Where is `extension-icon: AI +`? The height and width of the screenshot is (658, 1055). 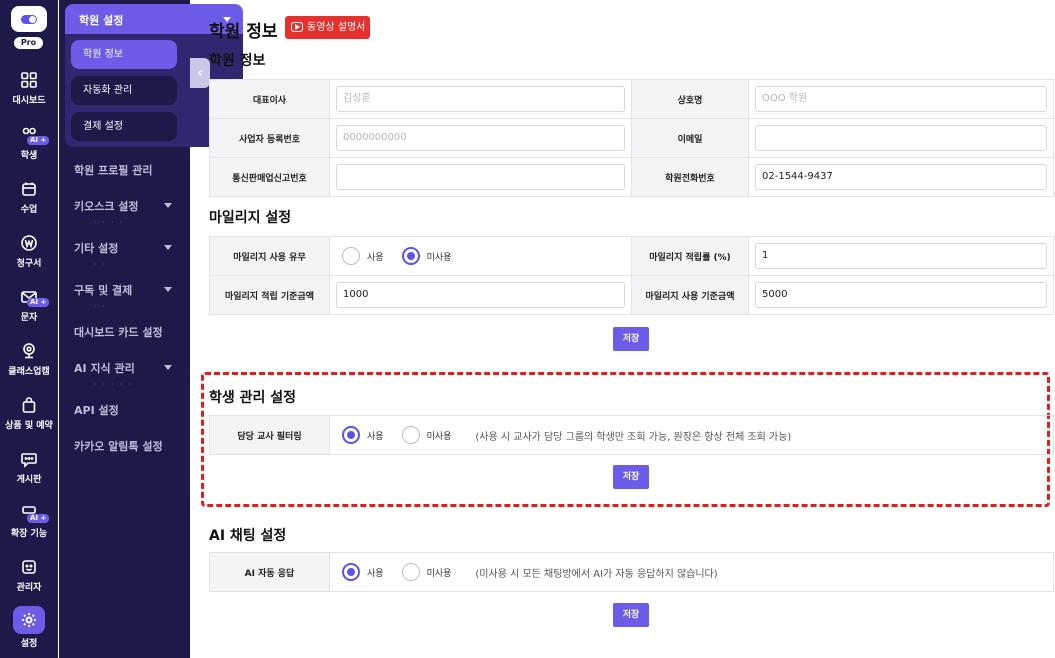 extension-icon: AI + is located at coordinates (34, 513).